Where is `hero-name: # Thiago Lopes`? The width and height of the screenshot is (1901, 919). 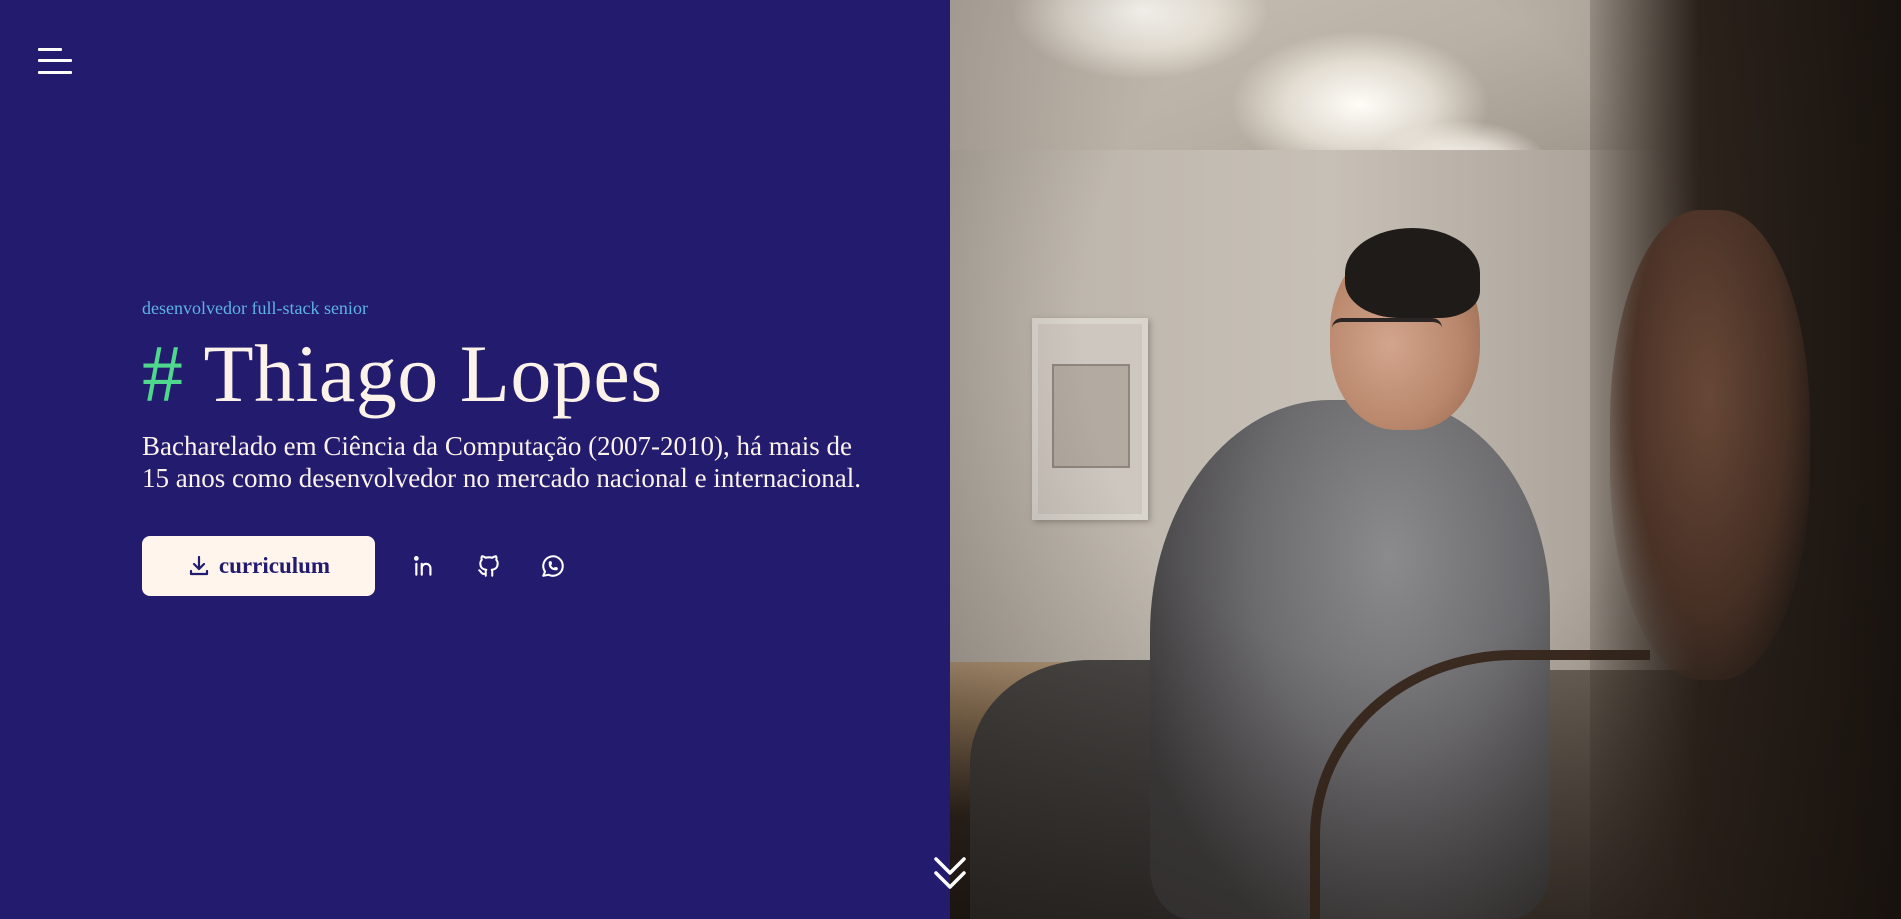 hero-name: # Thiago Lopes is located at coordinates (522, 374).